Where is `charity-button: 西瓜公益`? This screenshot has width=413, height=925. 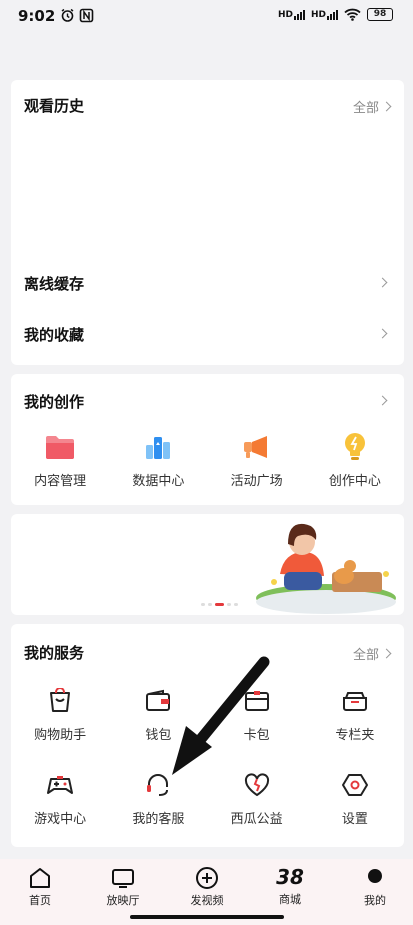
charity-button: 西瓜公益 is located at coordinates (257, 798).